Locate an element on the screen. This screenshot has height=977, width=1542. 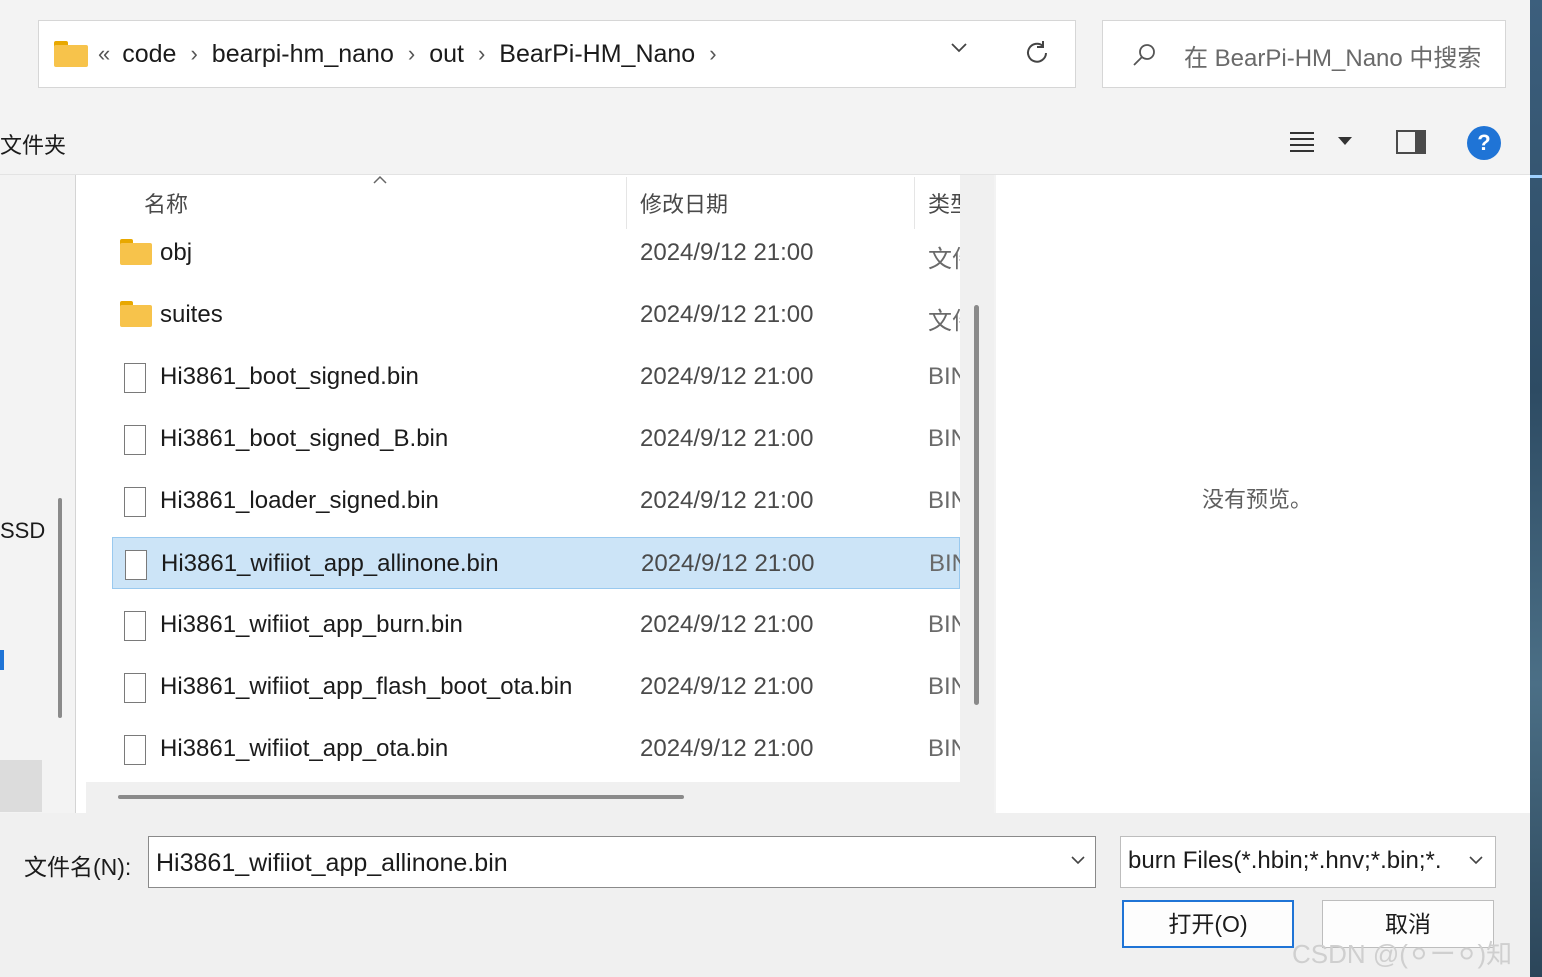
file-row: suites 2024/9/12 21:00 文件夹 is located at coordinates (536, 315).